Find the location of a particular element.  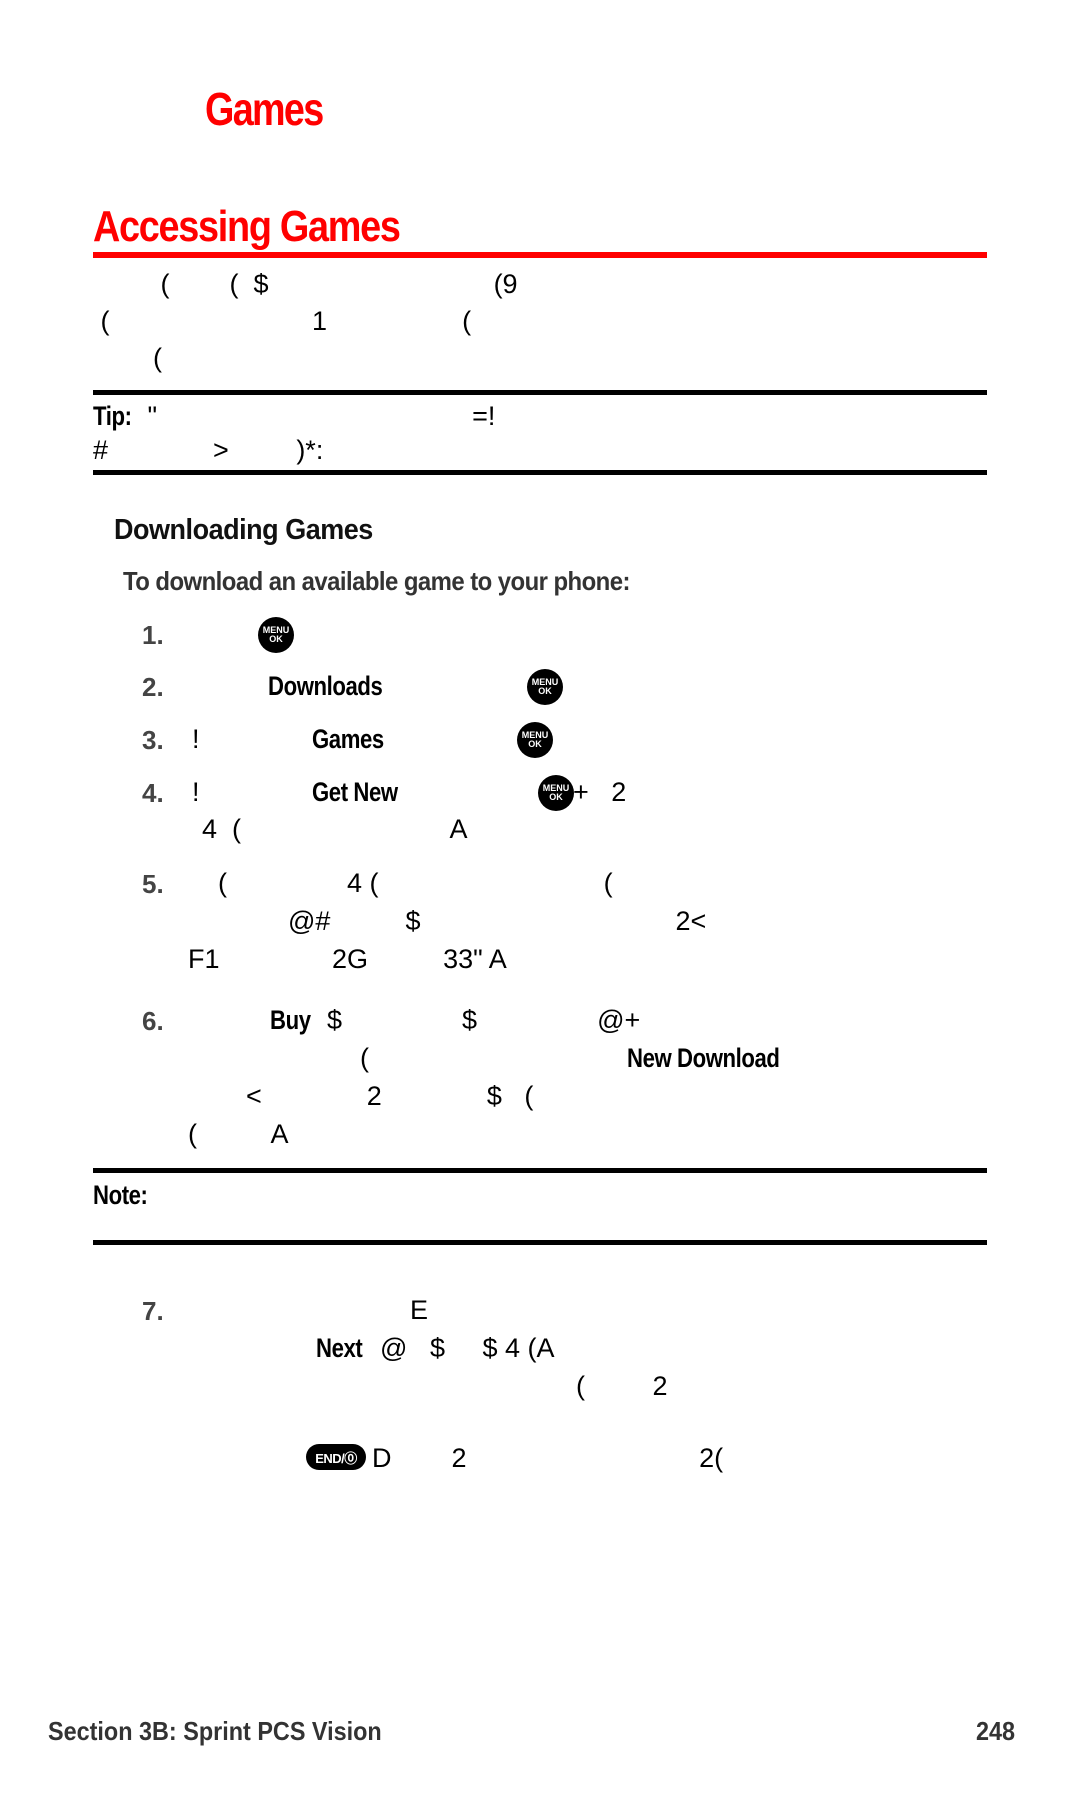

step-7-line-3: ( 2 is located at coordinates (622, 1386).